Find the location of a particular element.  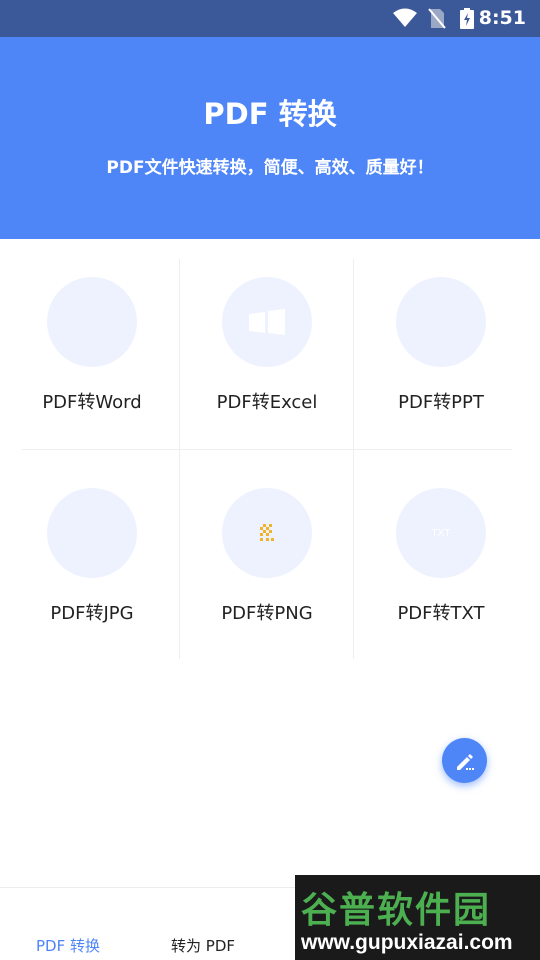

tool-label: PDF转Excel is located at coordinates (267, 402).